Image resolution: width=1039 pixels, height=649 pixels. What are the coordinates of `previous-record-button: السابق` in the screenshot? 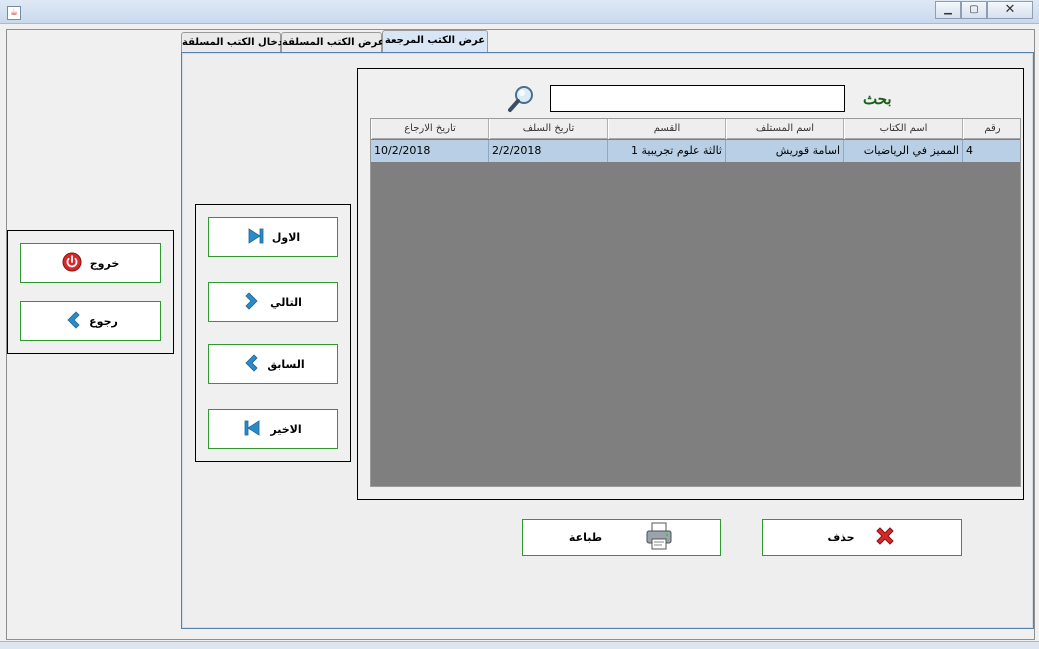 It's located at (273, 364).